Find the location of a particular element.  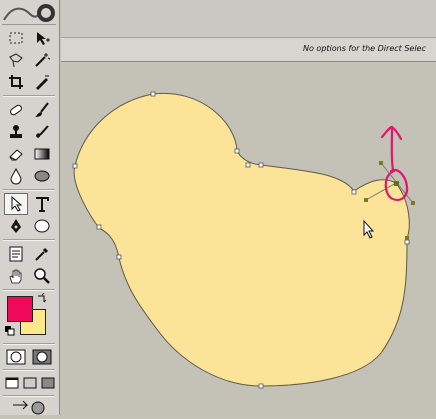

photoshop-logo is located at coordinates (29, 13).